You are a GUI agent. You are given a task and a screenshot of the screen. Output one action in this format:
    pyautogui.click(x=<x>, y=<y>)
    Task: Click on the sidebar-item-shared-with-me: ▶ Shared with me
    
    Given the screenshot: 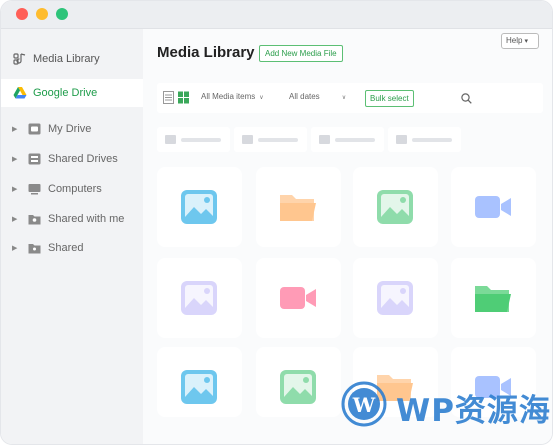 What is the action you would take?
    pyautogui.click(x=72, y=219)
    